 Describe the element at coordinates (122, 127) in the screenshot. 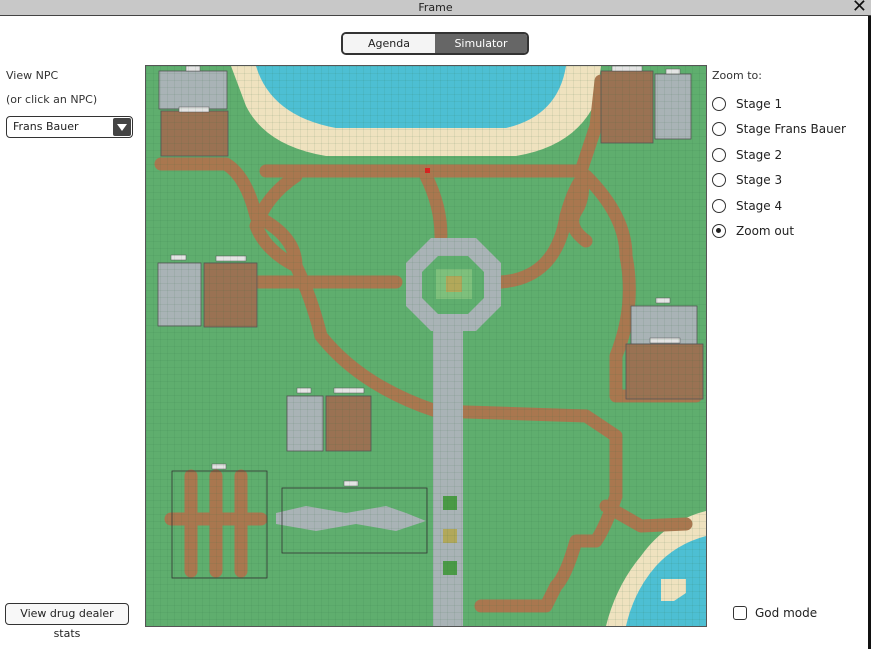

I see `chevron-down-icon` at that location.